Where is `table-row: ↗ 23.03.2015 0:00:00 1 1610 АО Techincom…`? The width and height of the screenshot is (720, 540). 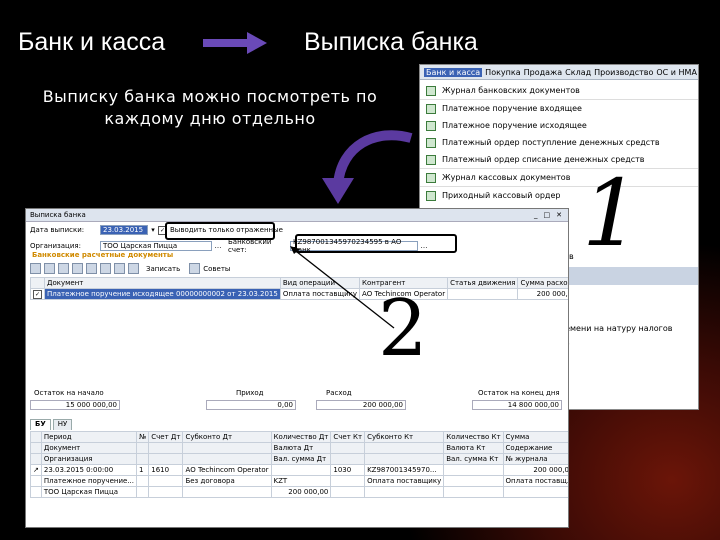 table-row: ↗ 23.03.2015 0:00:00 1 1610 АО Techincom… is located at coordinates (299, 470).